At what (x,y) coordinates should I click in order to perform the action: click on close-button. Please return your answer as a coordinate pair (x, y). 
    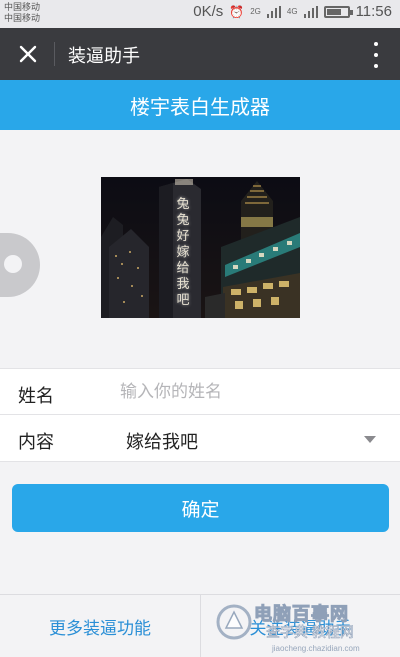
    Looking at the image, I should click on (28, 54).